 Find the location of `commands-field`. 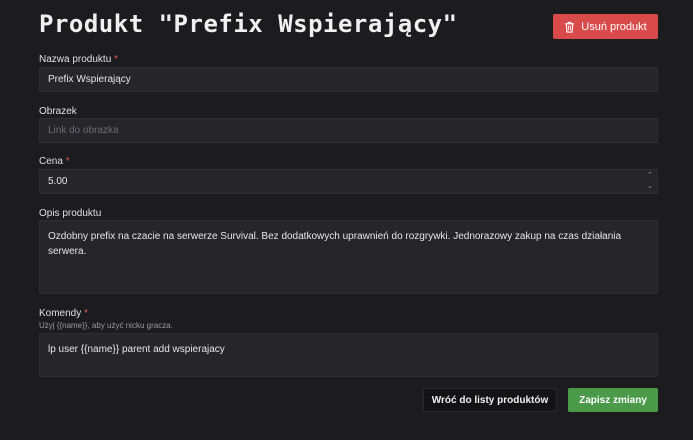

commands-field is located at coordinates (348, 355).